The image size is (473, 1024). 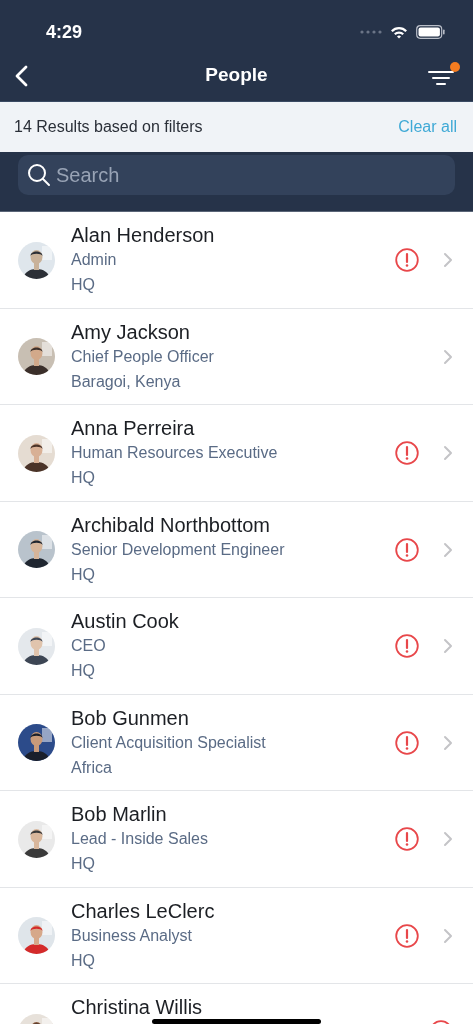 What do you see at coordinates (133, 428) in the screenshot?
I see `person-name: Anna Perreira` at bounding box center [133, 428].